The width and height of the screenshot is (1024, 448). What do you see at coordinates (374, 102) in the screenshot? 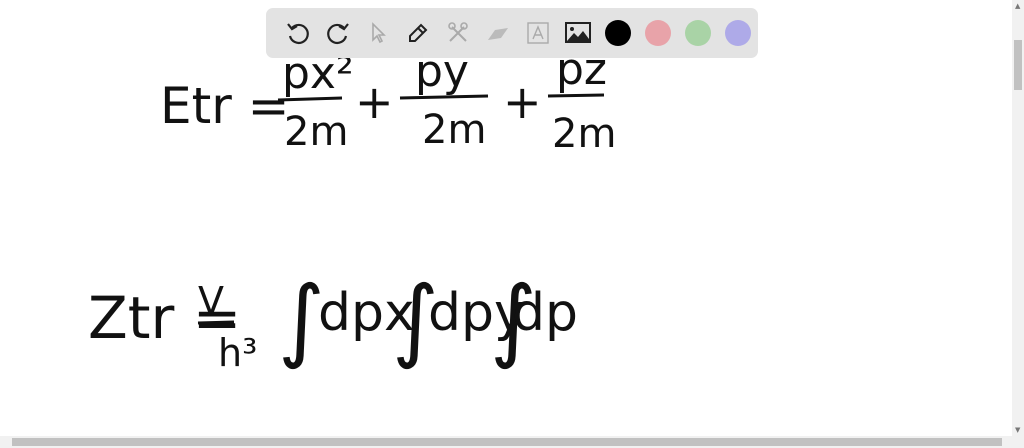
I see `eq1-plus1: +` at bounding box center [374, 102].